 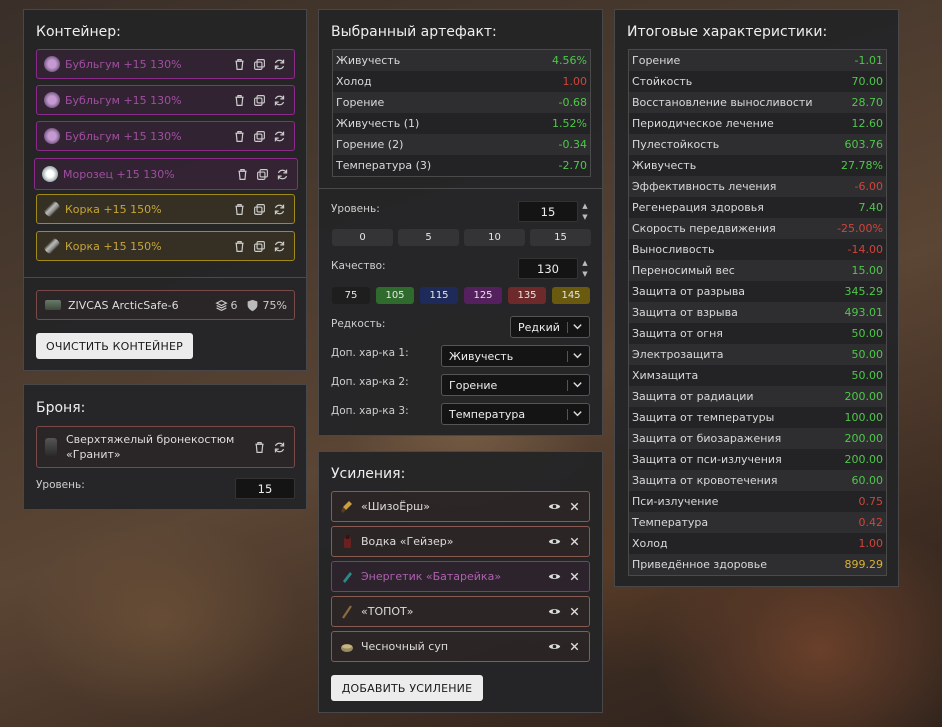 I want to click on level-preset-button: 0, so click(x=362, y=237).